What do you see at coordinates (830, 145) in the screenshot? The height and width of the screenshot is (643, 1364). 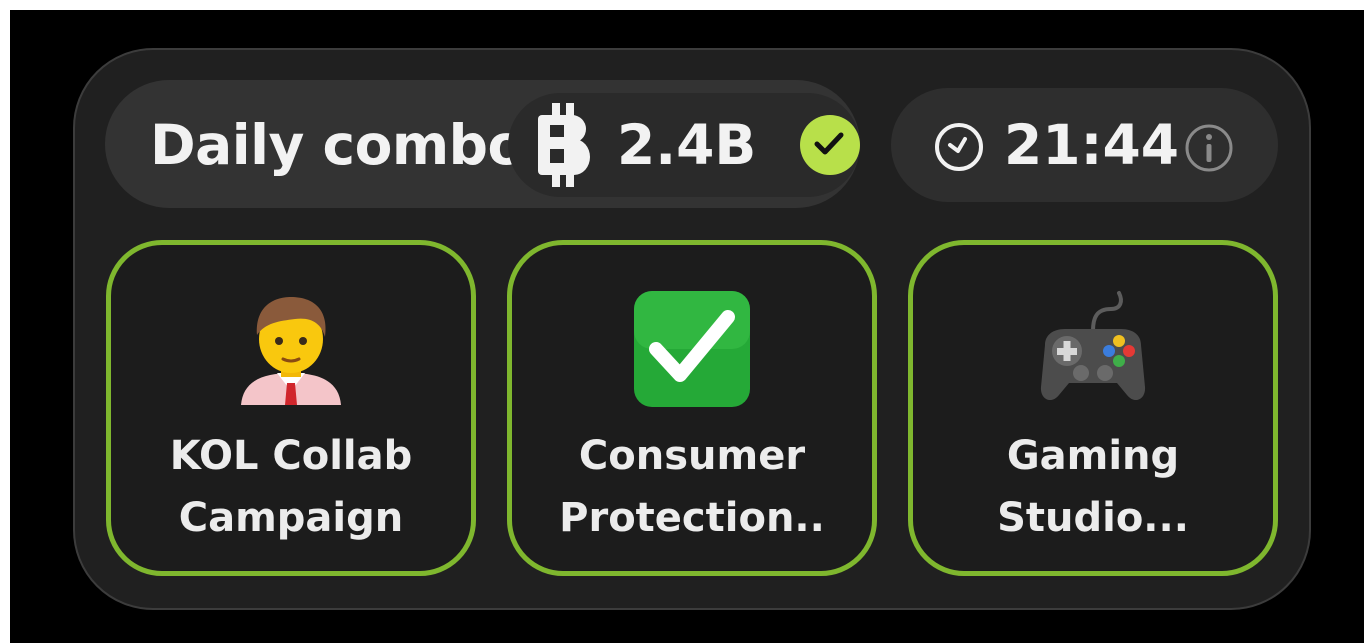 I see `check-badge-icon` at bounding box center [830, 145].